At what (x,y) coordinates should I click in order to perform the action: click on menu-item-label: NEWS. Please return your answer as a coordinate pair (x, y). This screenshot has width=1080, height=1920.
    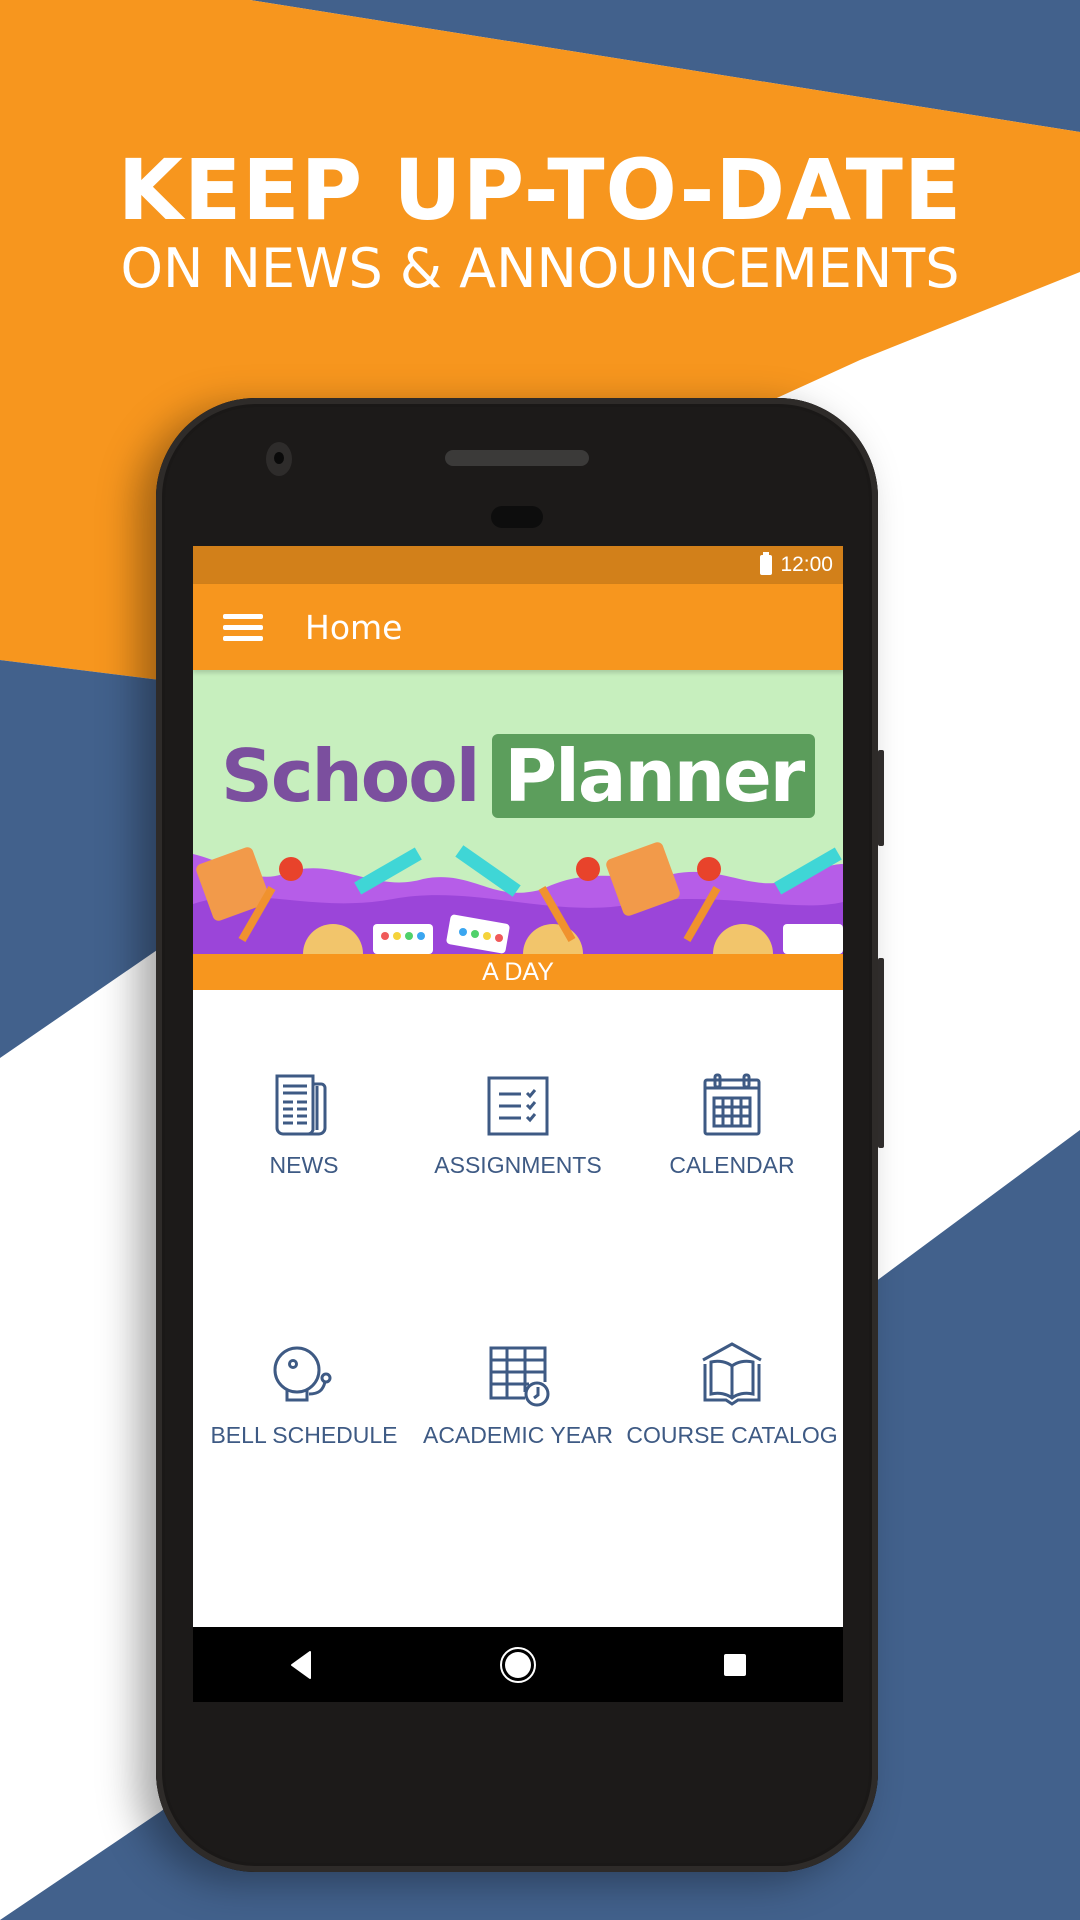
    Looking at the image, I should click on (304, 1164).